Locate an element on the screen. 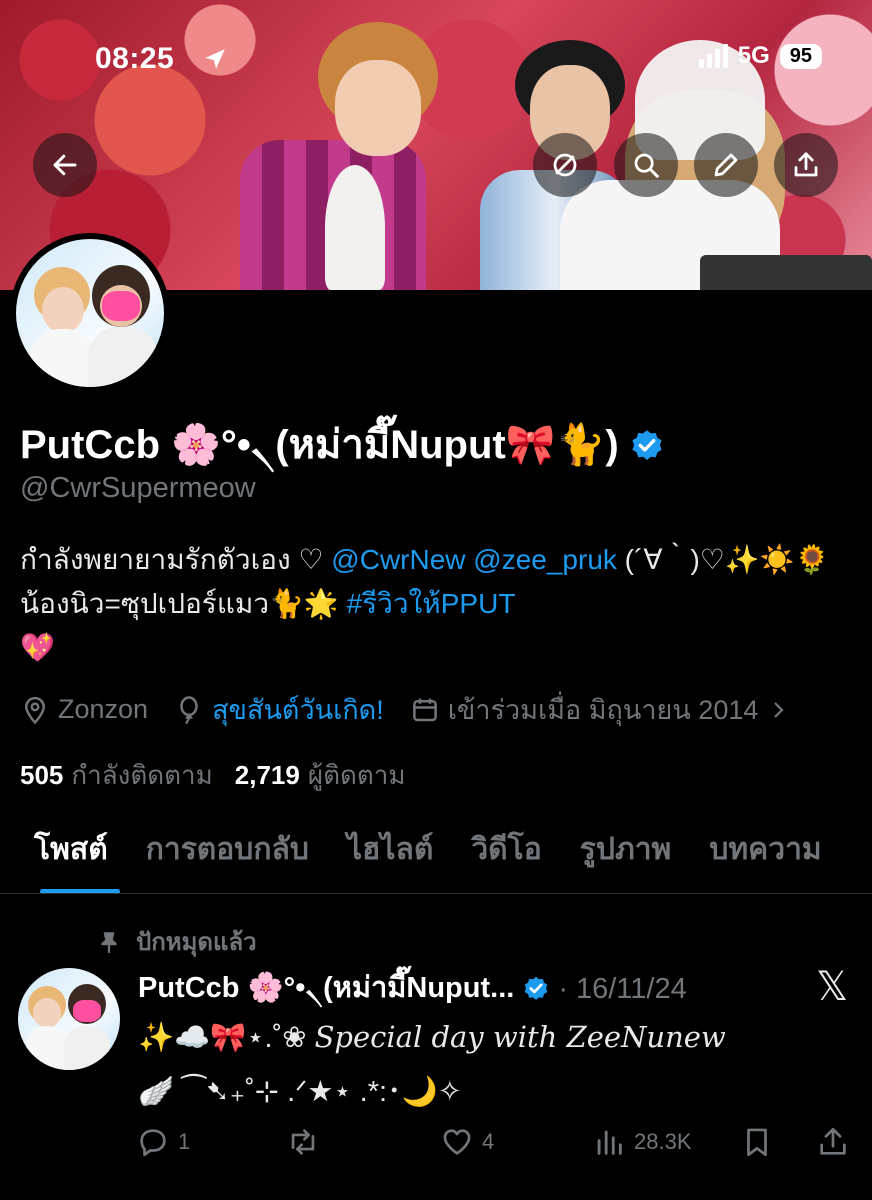 The width and height of the screenshot is (872, 1200). views-count: 28.3K is located at coordinates (663, 1141).